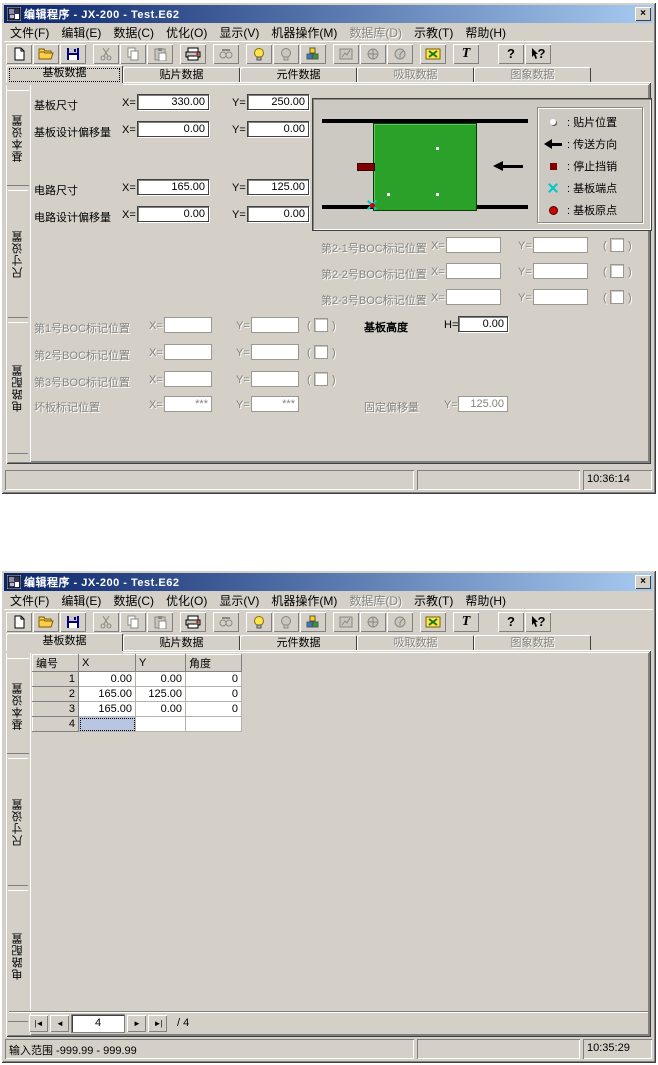 This screenshot has height=1065, width=658. I want to click on board-size-label: 基板尺寸, so click(56, 106).